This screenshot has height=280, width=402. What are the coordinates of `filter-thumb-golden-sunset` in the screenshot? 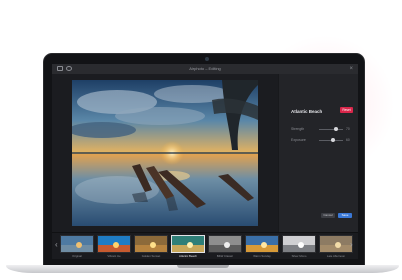 It's located at (151, 244).